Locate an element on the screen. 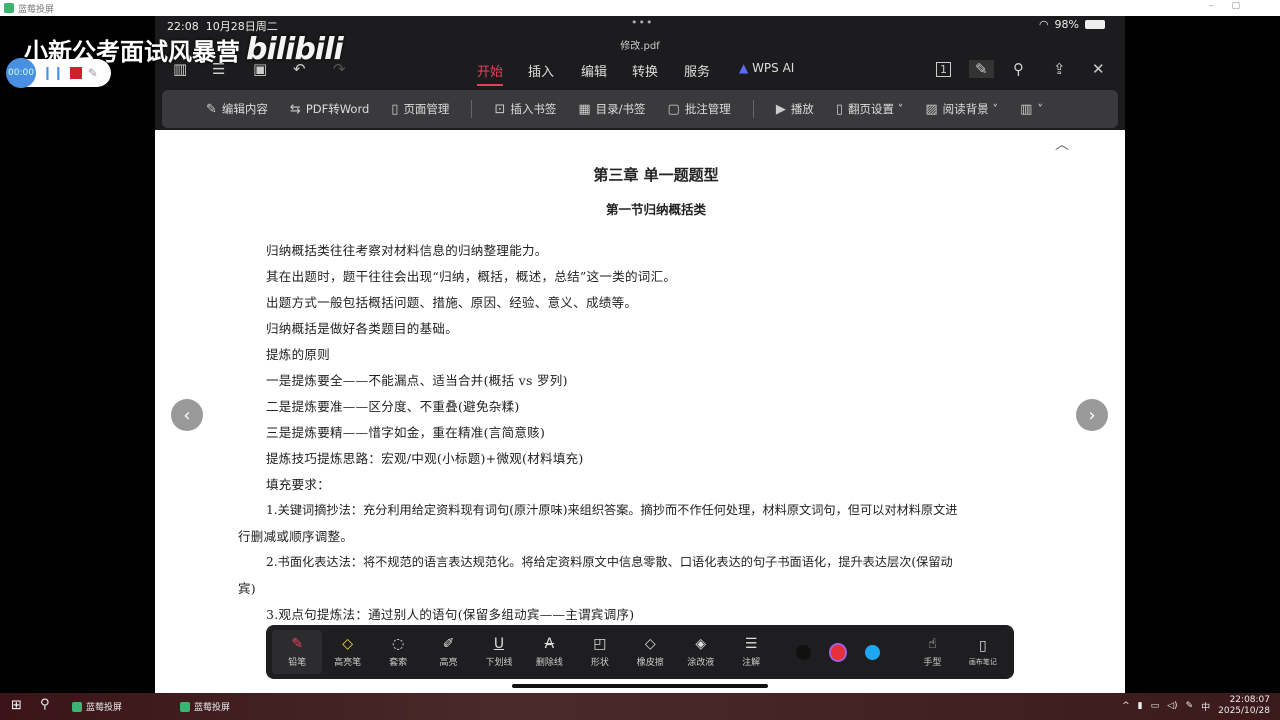 This screenshot has width=1280, height=720. collapse-chevron-icon: ︿ is located at coordinates (1062, 144).